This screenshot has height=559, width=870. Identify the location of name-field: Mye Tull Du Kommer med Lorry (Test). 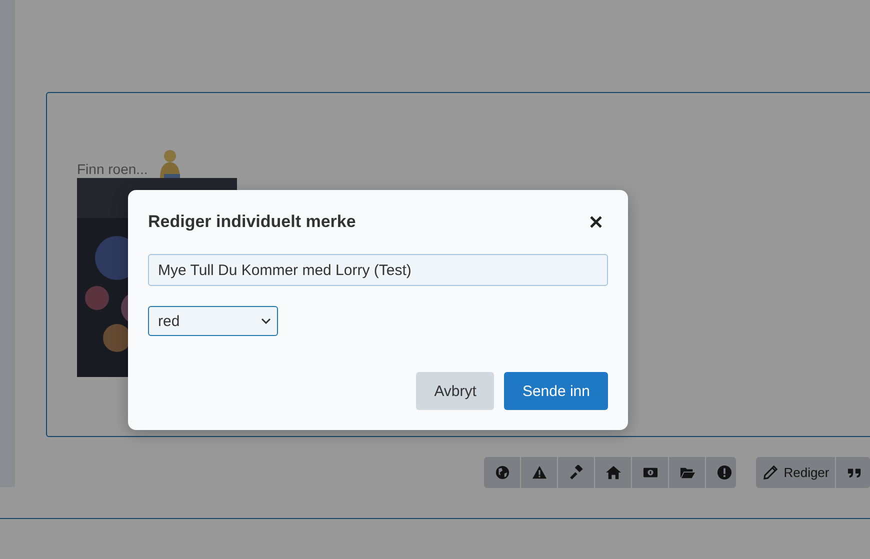
(378, 270).